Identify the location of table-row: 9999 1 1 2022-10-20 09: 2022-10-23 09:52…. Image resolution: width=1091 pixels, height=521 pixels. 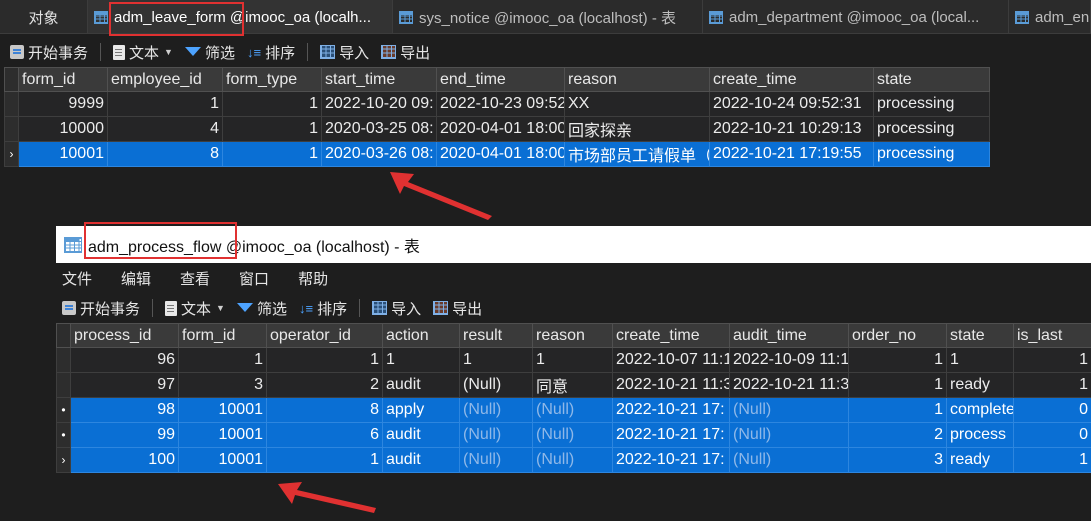
(497, 104).